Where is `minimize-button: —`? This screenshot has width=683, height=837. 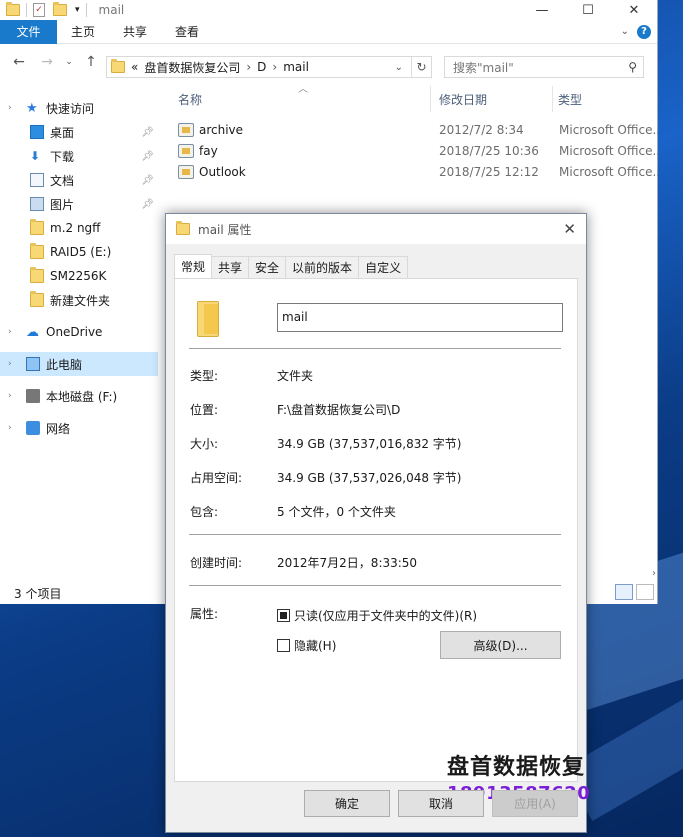
minimize-button: — is located at coordinates (542, 10).